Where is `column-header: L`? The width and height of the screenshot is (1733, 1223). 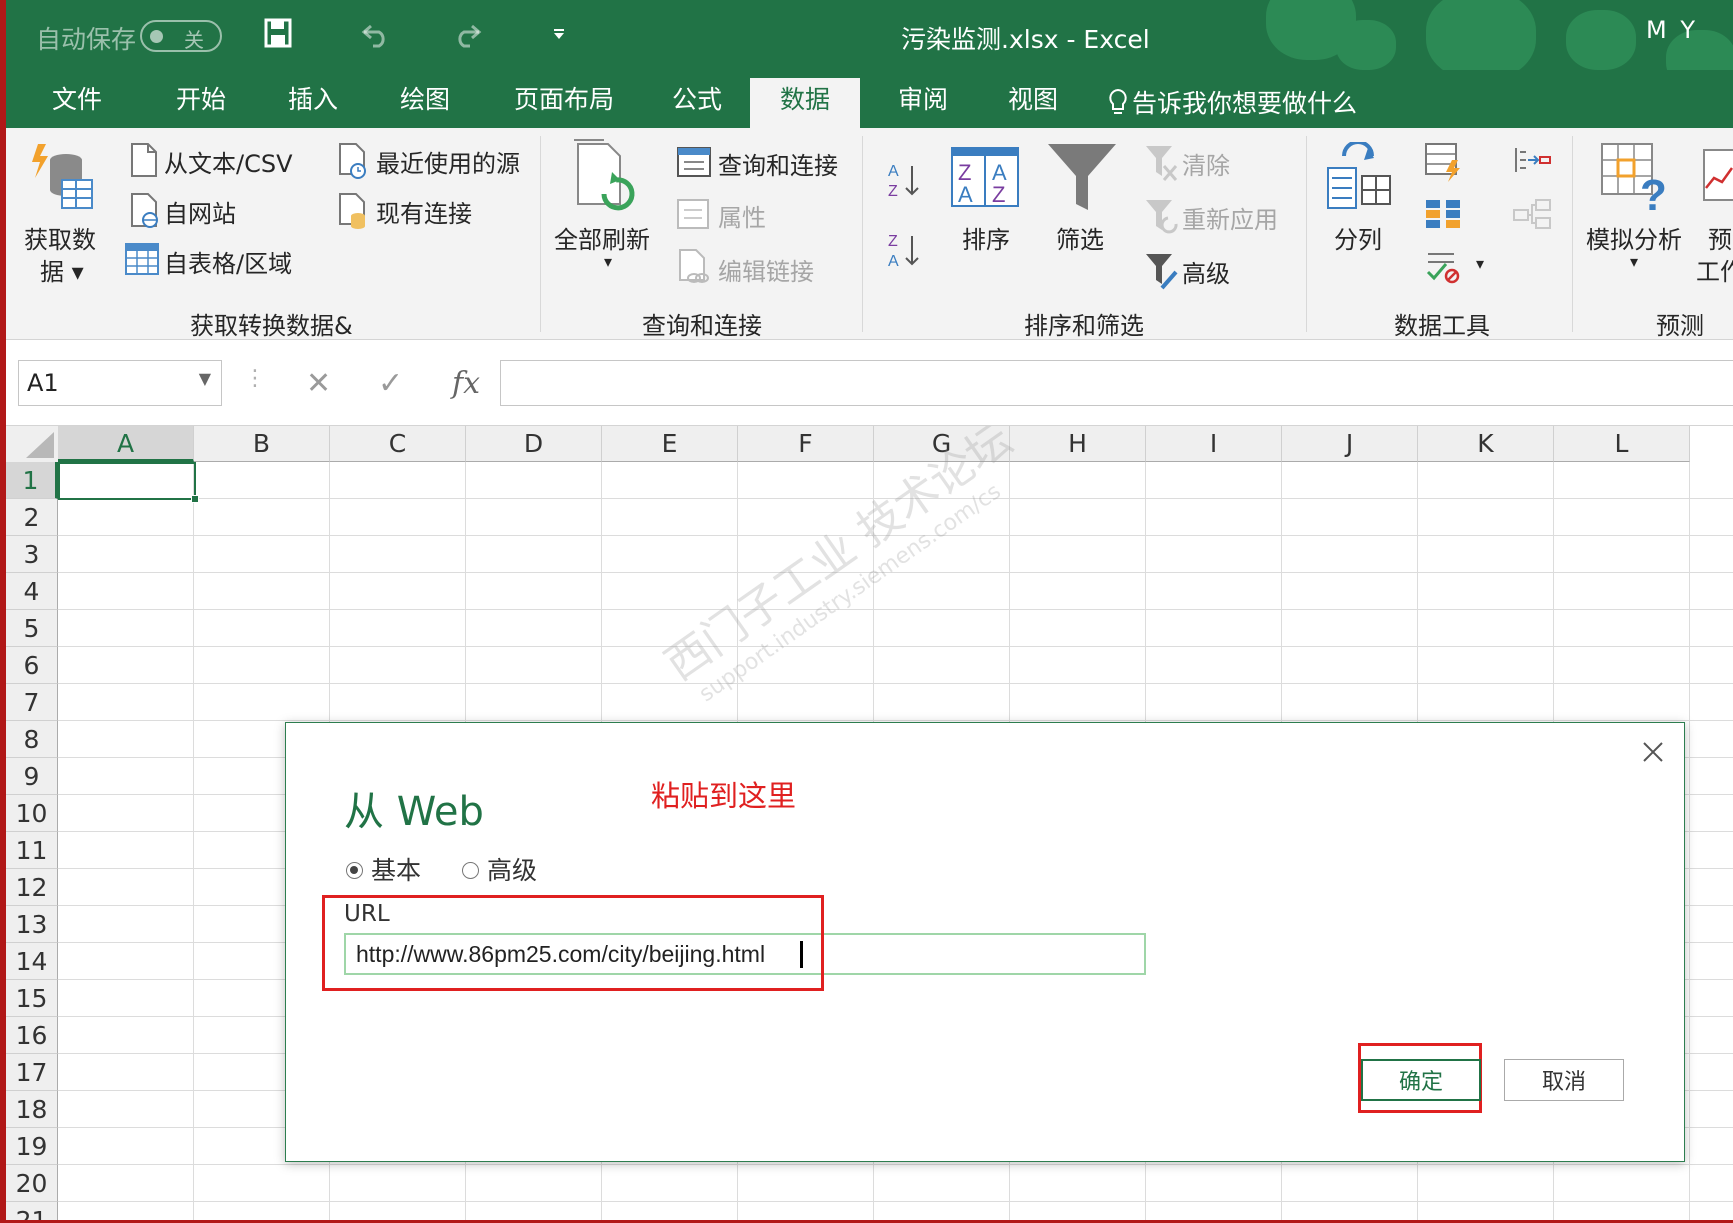
column-header: L is located at coordinates (1622, 444).